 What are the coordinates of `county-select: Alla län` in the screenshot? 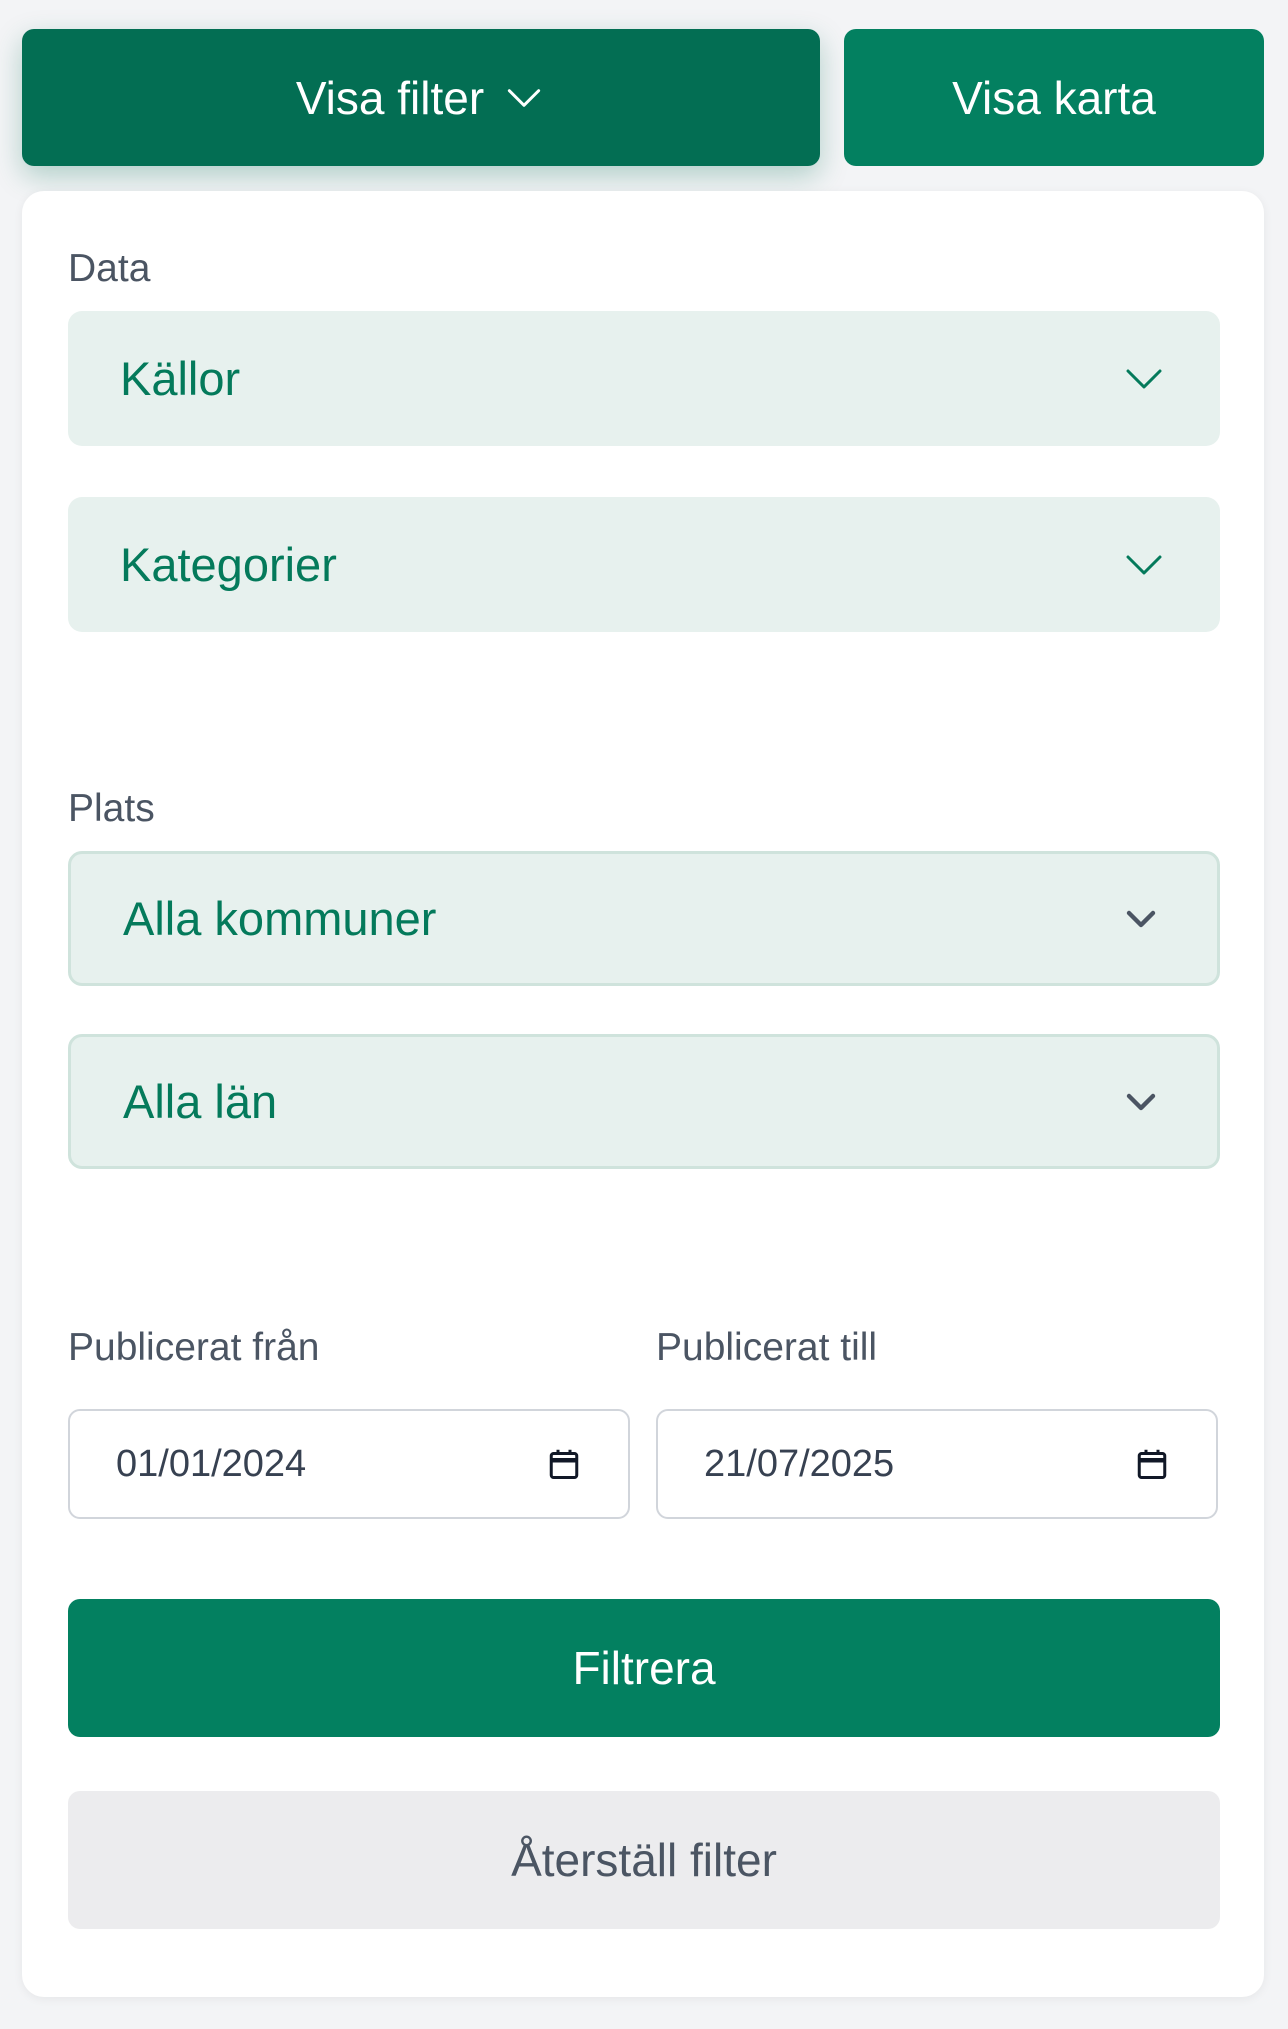 It's located at (644, 1101).